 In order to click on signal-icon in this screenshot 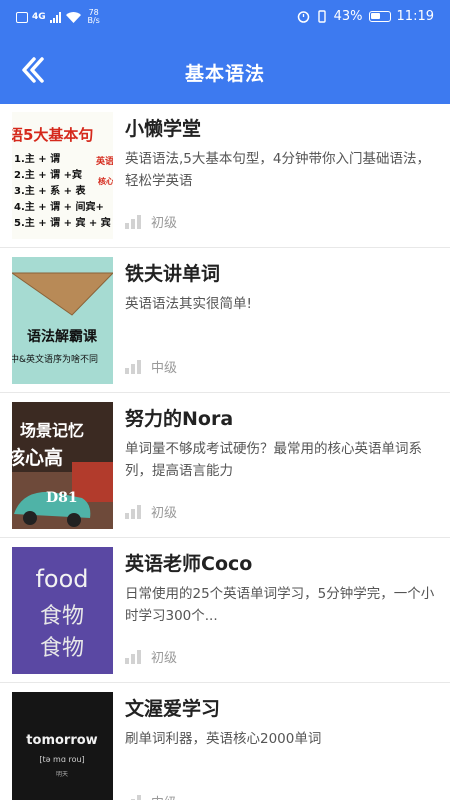, I will do `click(55, 17)`.